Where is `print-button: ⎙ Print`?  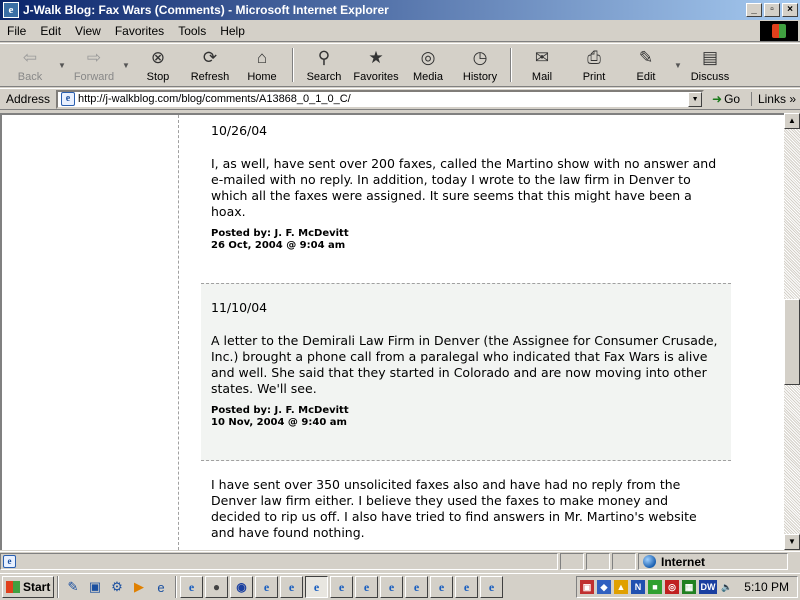 print-button: ⎙ Print is located at coordinates (594, 65).